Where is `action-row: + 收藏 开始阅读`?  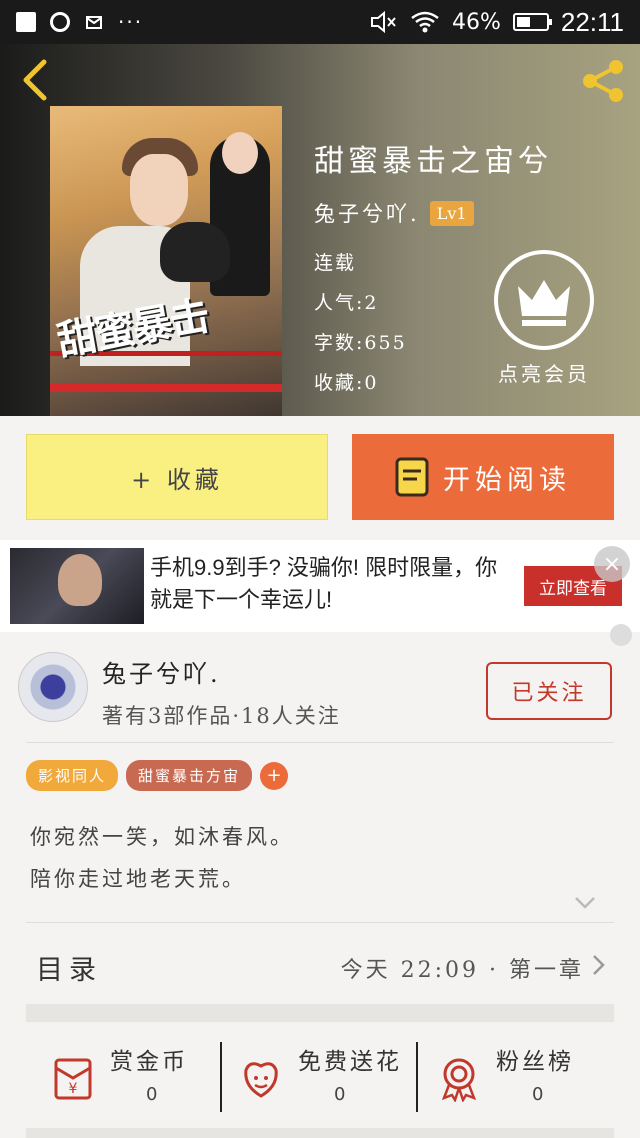 action-row: + 收藏 开始阅读 is located at coordinates (320, 477).